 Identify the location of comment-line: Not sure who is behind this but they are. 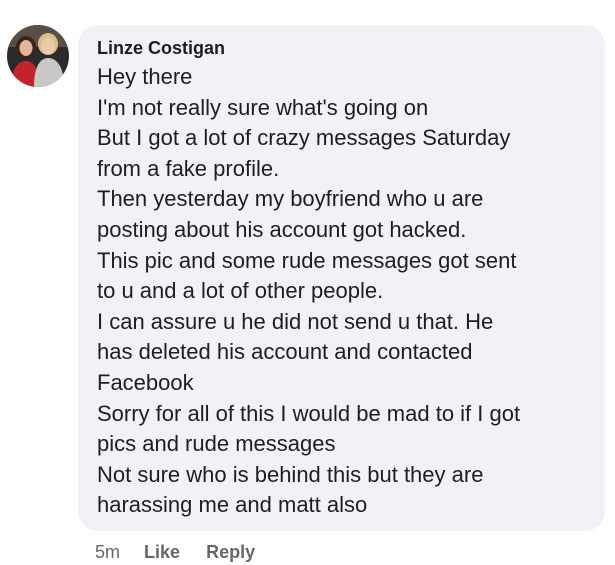
(290, 474).